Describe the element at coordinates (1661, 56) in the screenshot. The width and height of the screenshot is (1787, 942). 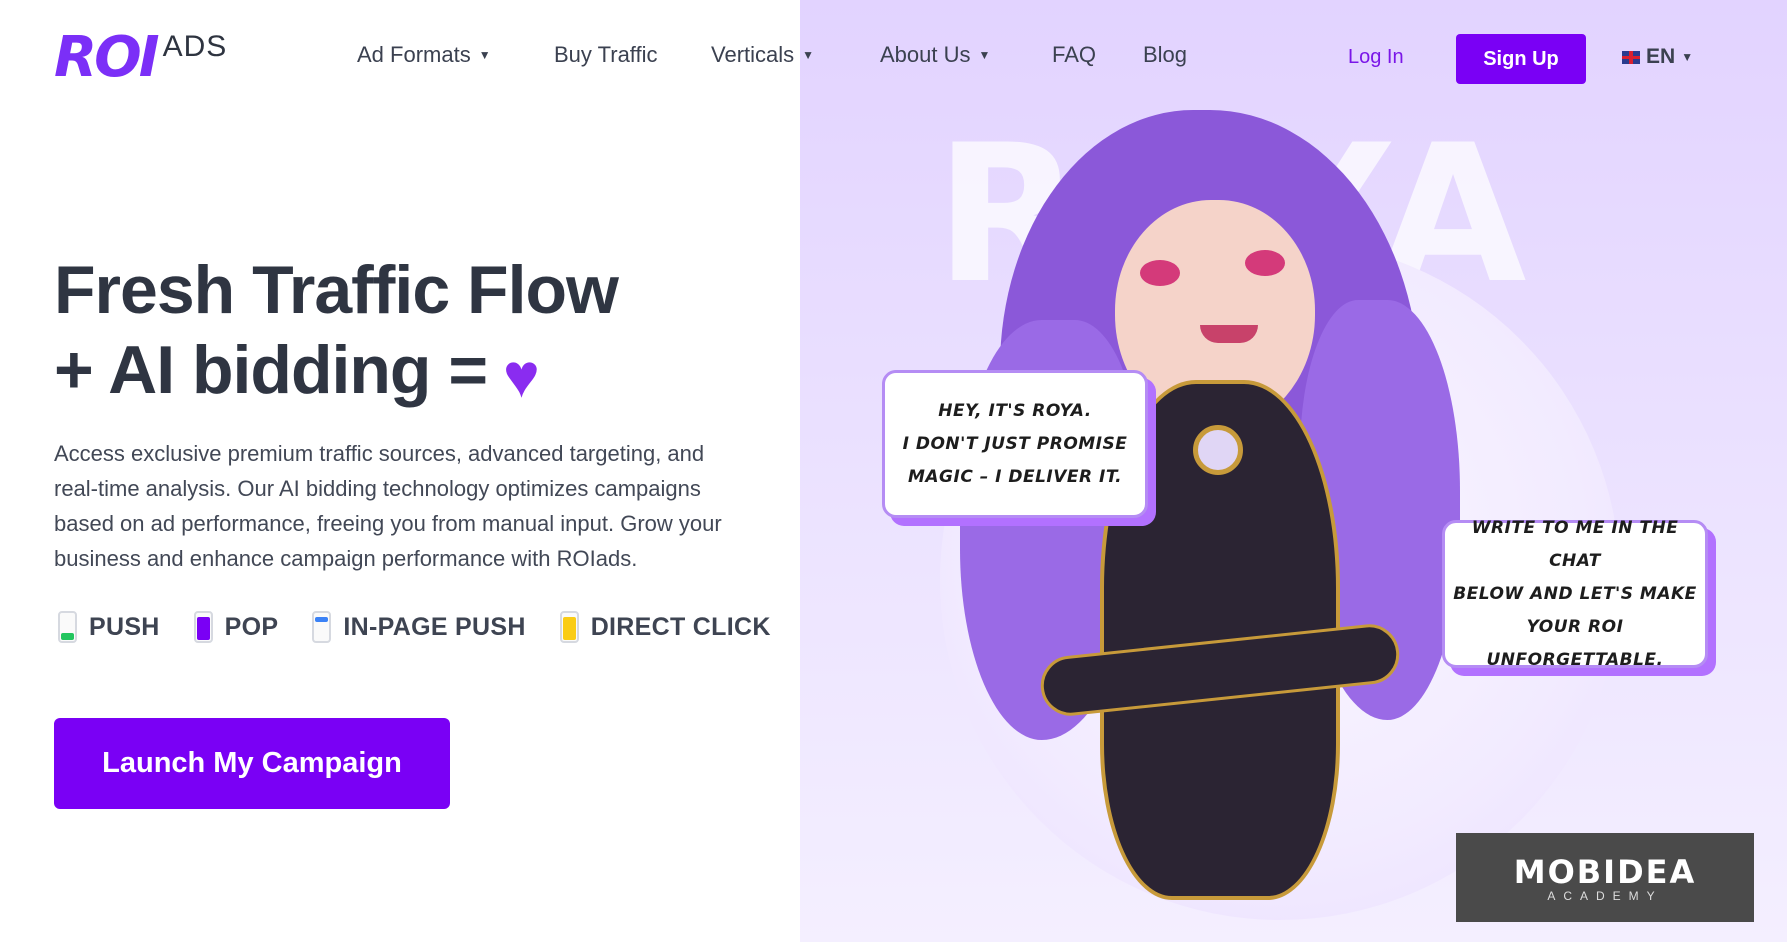
I see `language-label: EN` at that location.